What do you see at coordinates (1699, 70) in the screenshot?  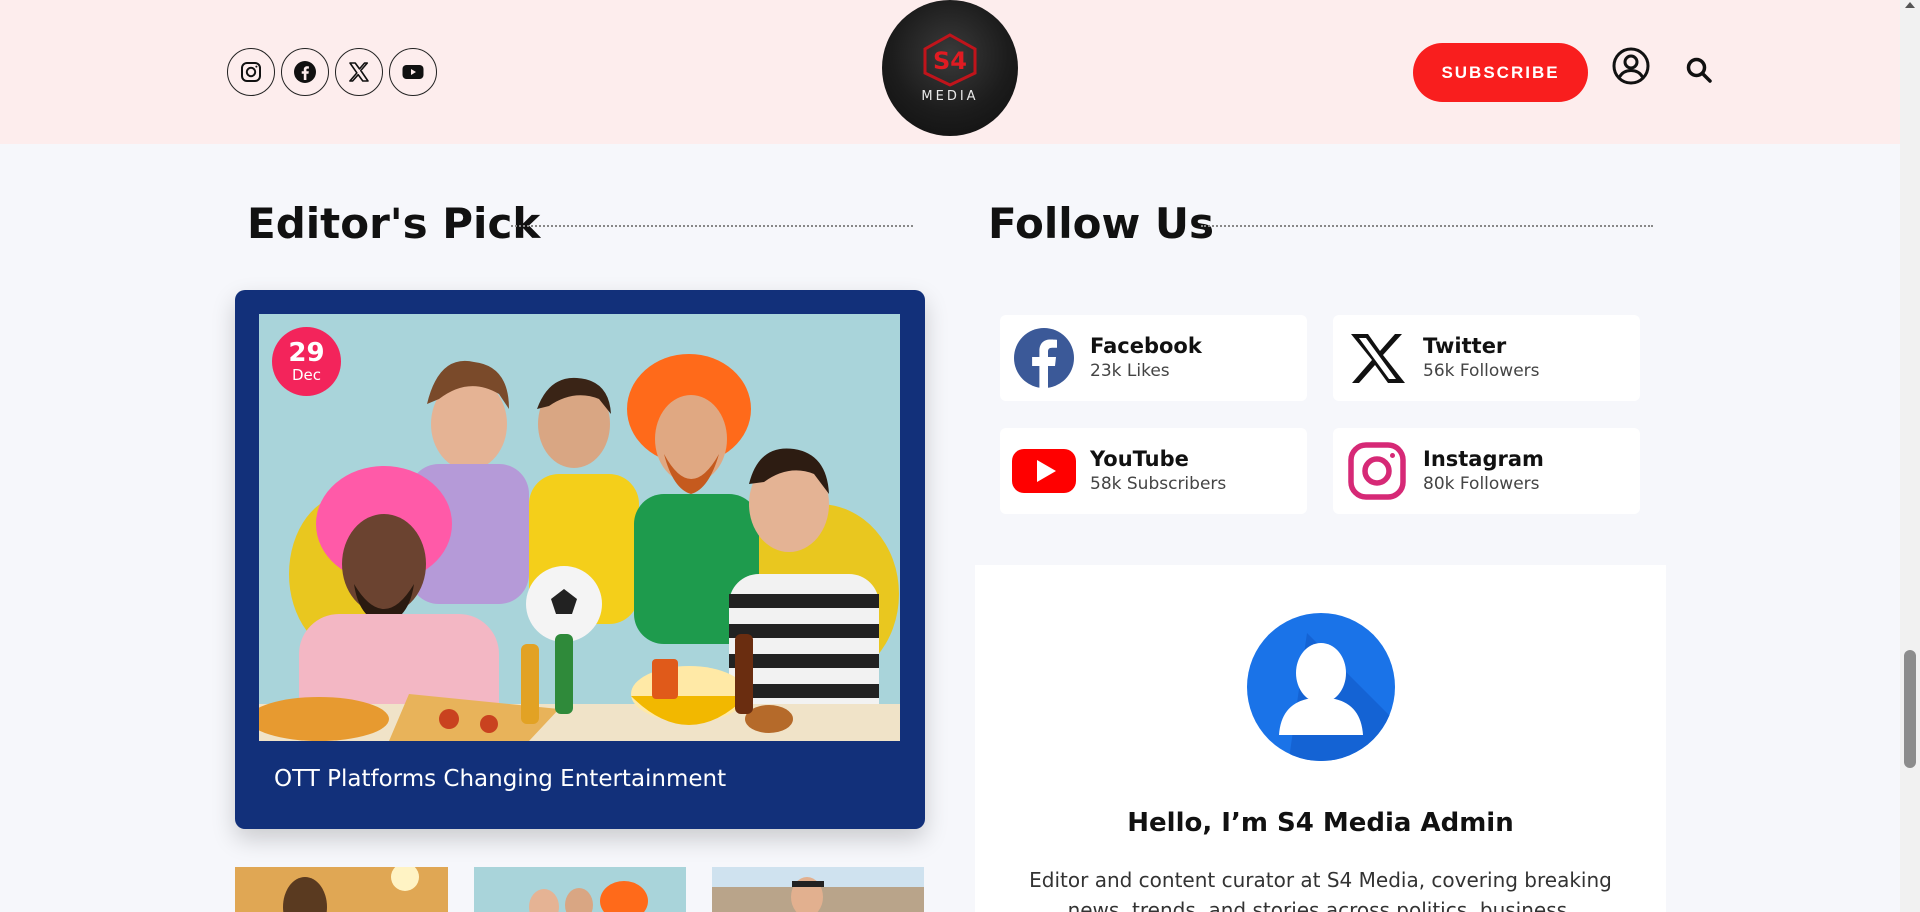 I see `search-icon` at bounding box center [1699, 70].